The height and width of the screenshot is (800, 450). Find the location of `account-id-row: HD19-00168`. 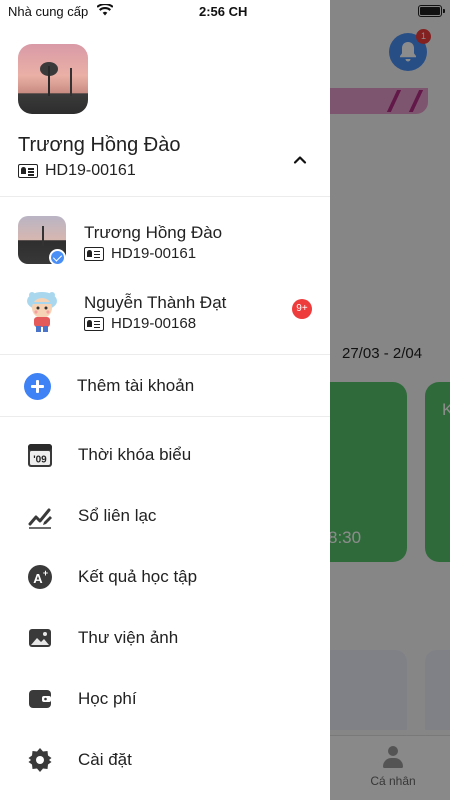

account-id-row: HD19-00168 is located at coordinates (140, 323).